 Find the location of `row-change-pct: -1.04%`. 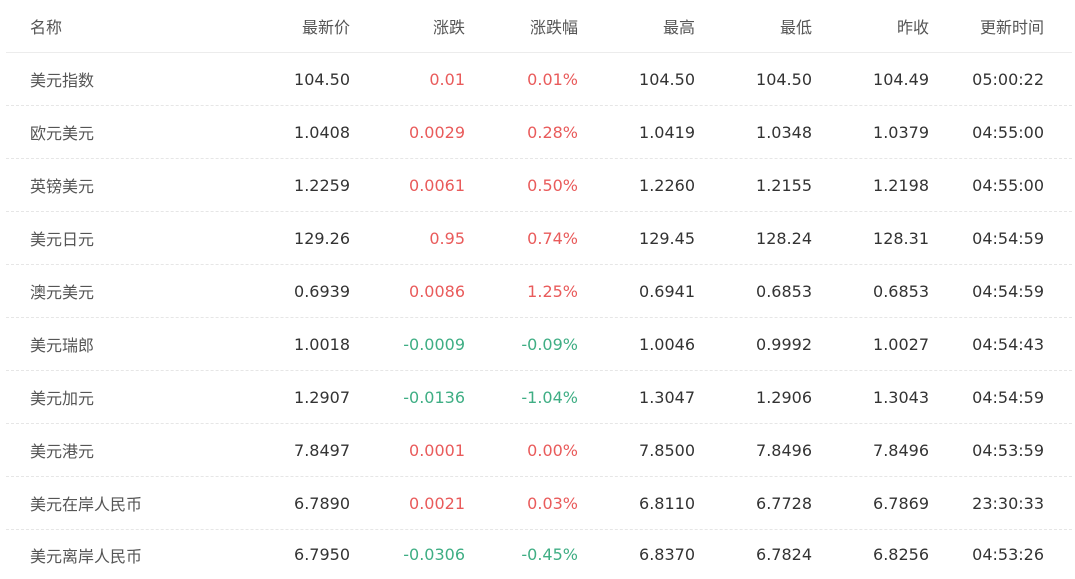

row-change-pct: -1.04% is located at coordinates (549, 397).